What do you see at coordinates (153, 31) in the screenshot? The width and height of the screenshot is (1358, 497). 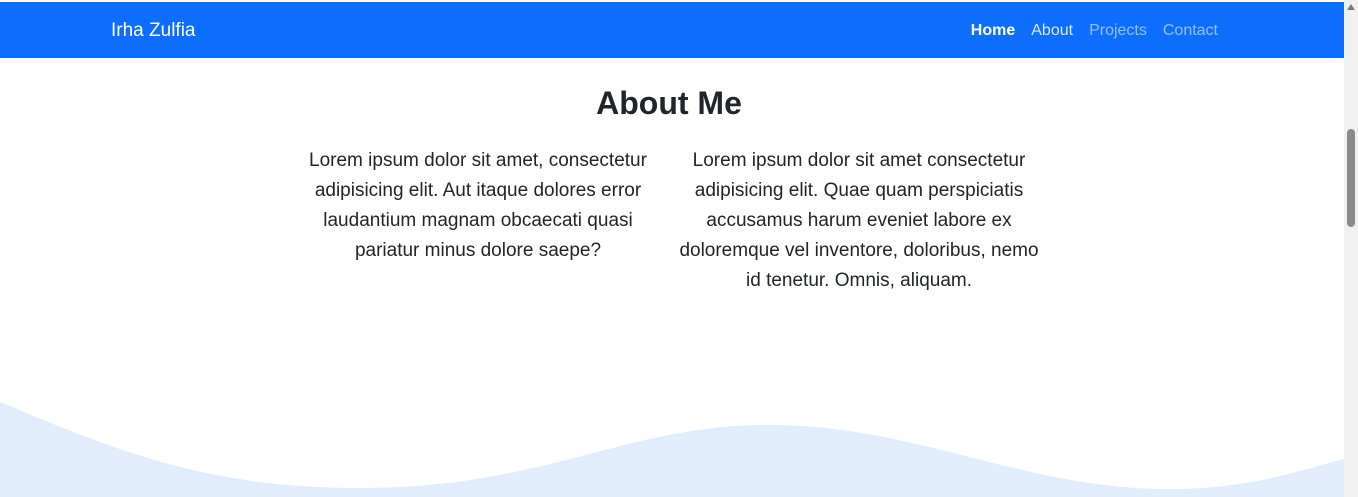 I see `brand-link: Irha Zulfia` at bounding box center [153, 31].